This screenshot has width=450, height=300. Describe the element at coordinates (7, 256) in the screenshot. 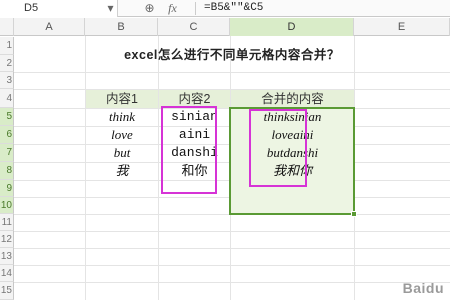

I see `row-header-13: 13` at that location.